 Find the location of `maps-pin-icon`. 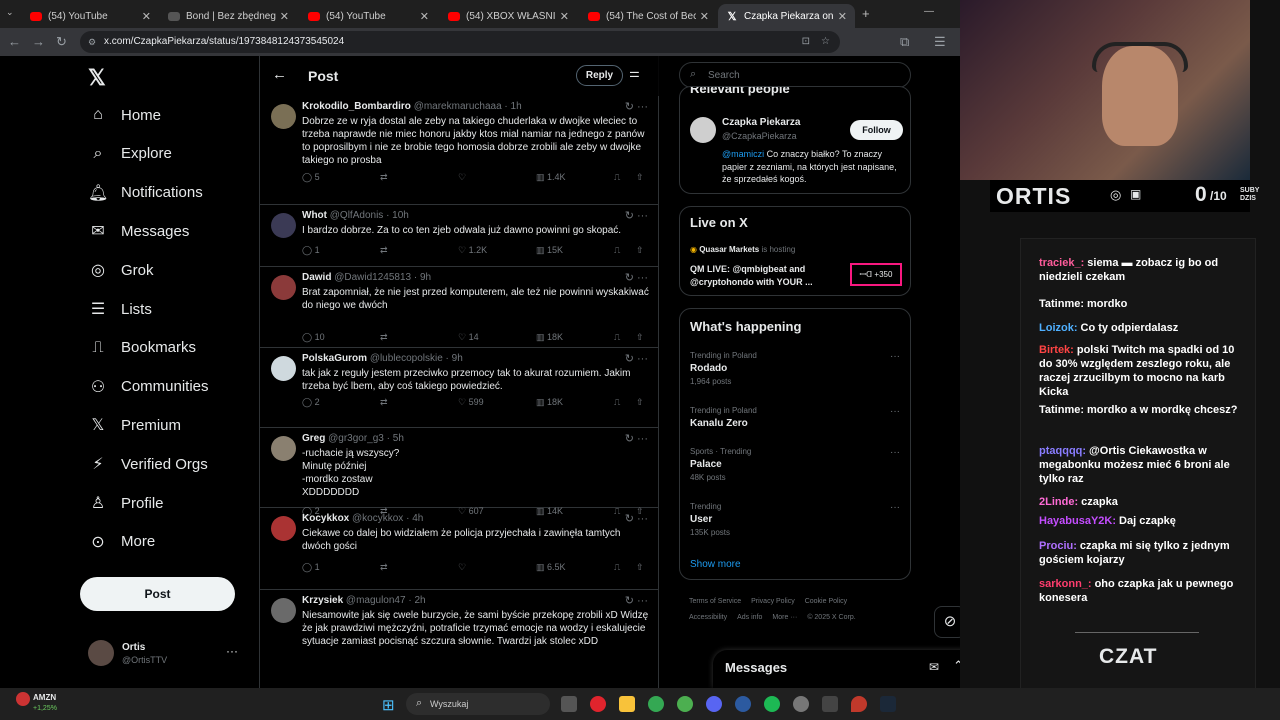

maps-pin-icon is located at coordinates (859, 704).